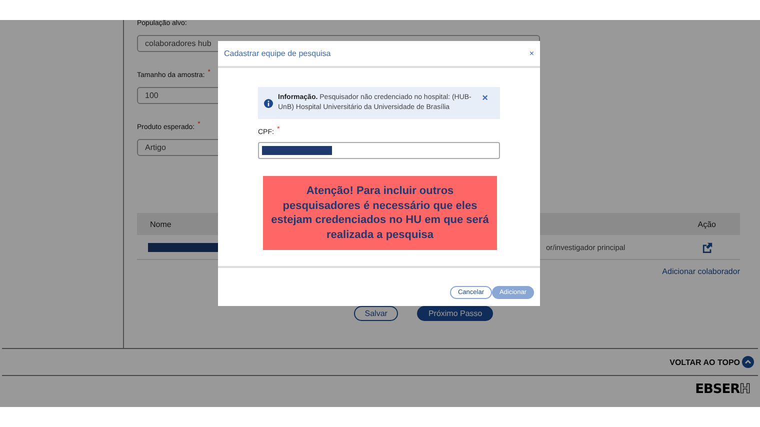  I want to click on column-header: Ação, so click(707, 224).